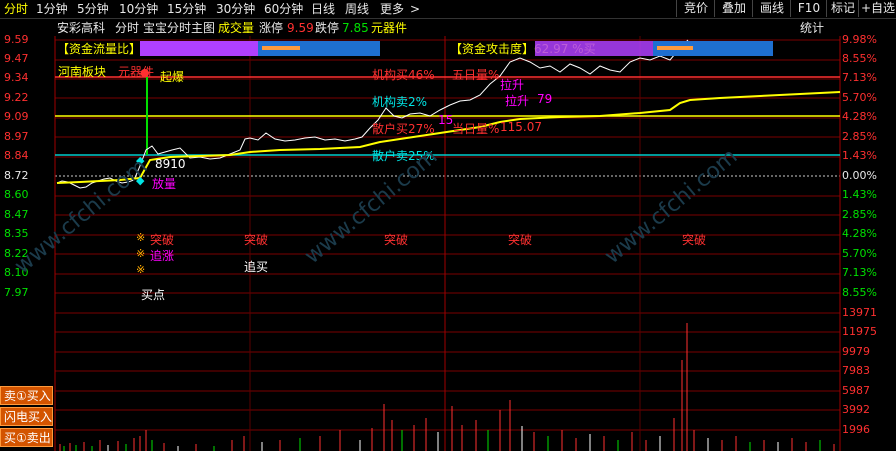 Image resolution: width=896 pixels, height=451 pixels. Describe the element at coordinates (153, 295) in the screenshot. I see `buy-point-label: 买点` at that location.